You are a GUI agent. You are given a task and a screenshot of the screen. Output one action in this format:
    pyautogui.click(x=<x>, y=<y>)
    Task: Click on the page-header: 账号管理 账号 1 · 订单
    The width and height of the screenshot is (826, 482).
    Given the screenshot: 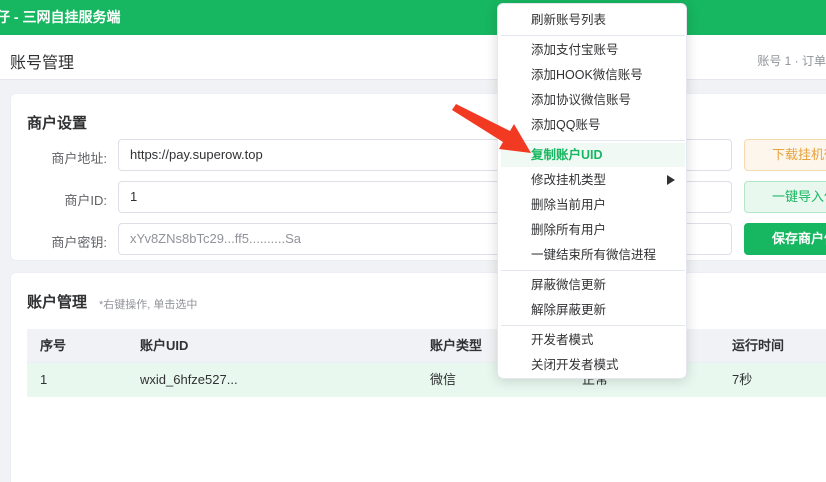 What is the action you would take?
    pyautogui.click(x=413, y=57)
    